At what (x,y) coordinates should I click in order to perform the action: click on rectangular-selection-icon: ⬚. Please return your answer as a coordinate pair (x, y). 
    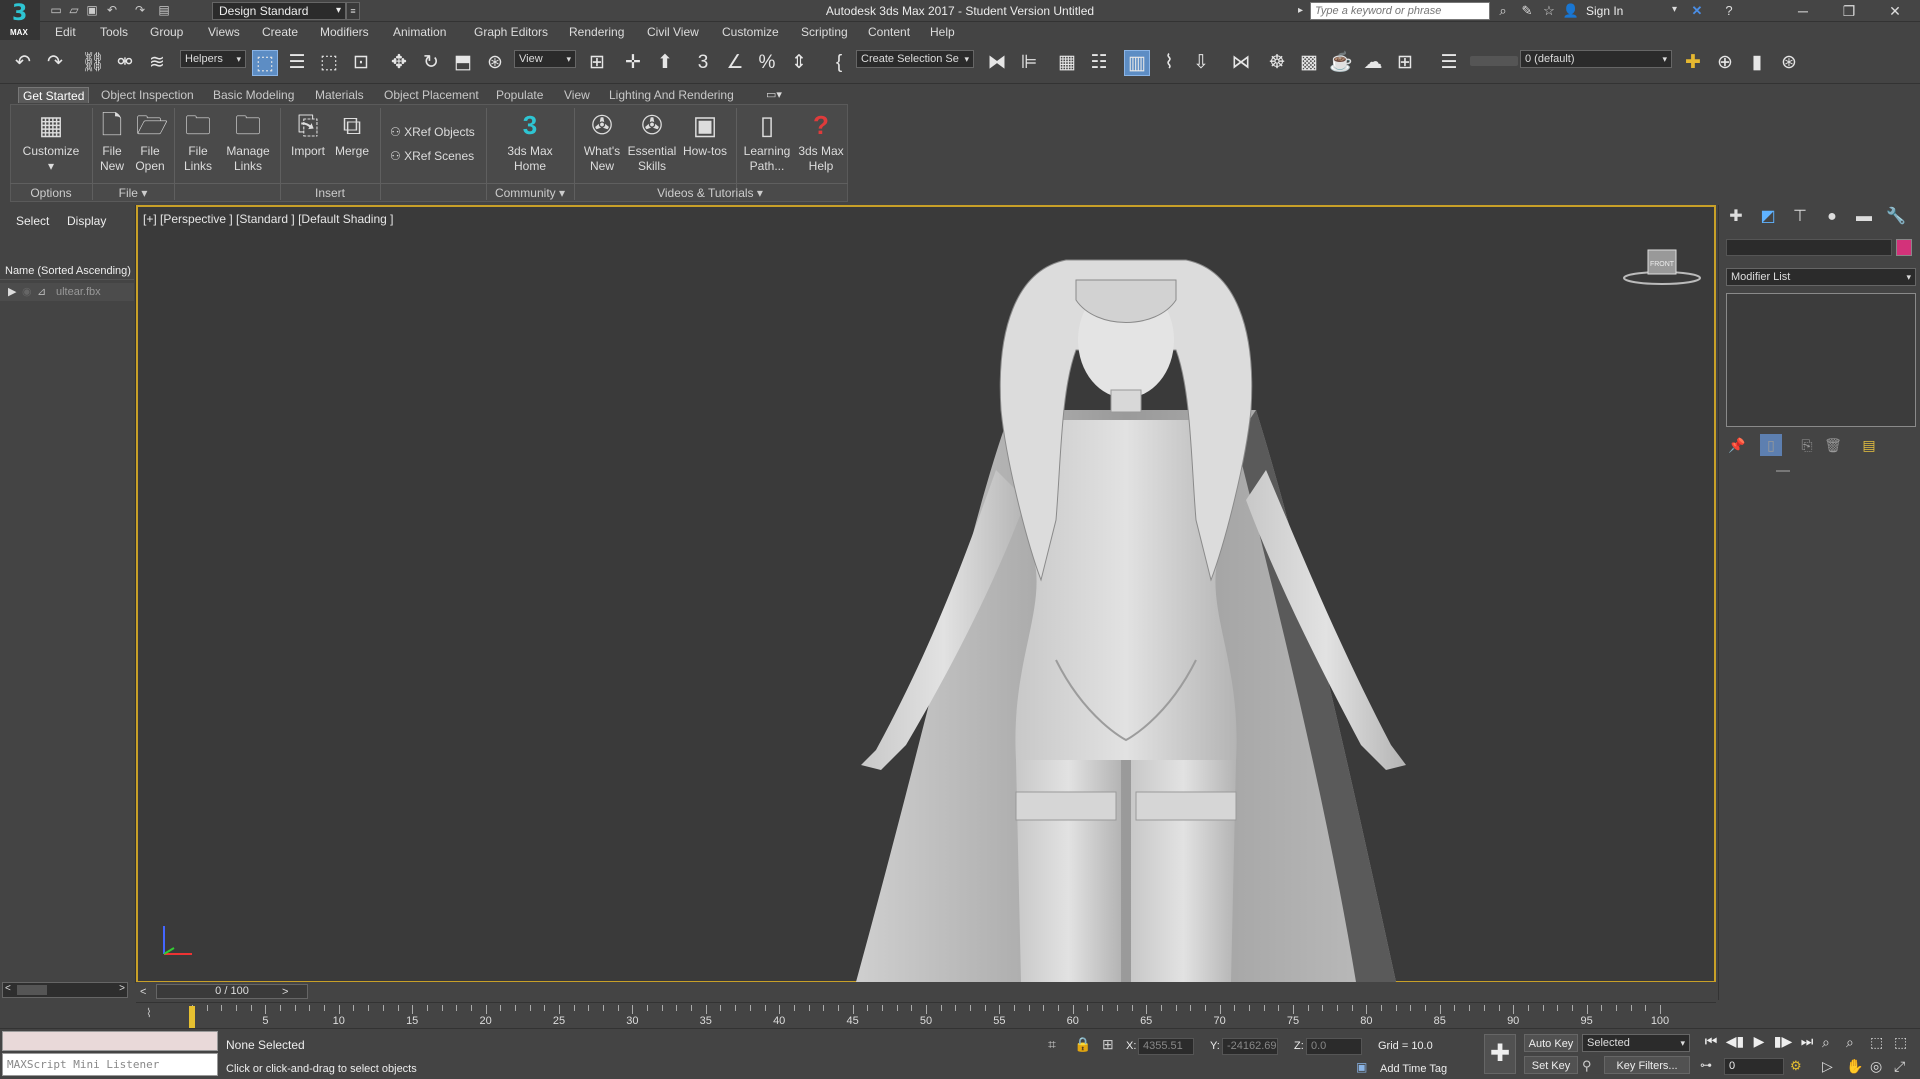
    Looking at the image, I should click on (329, 63).